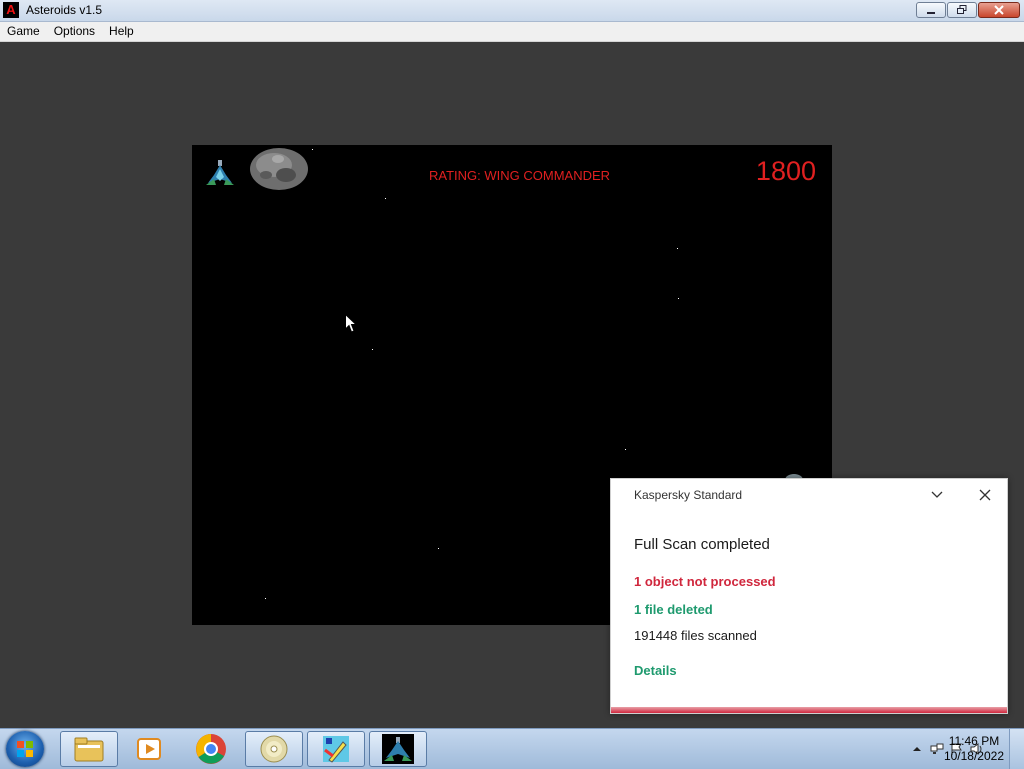 The width and height of the screenshot is (1024, 769). I want to click on restore-icon, so click(962, 9).